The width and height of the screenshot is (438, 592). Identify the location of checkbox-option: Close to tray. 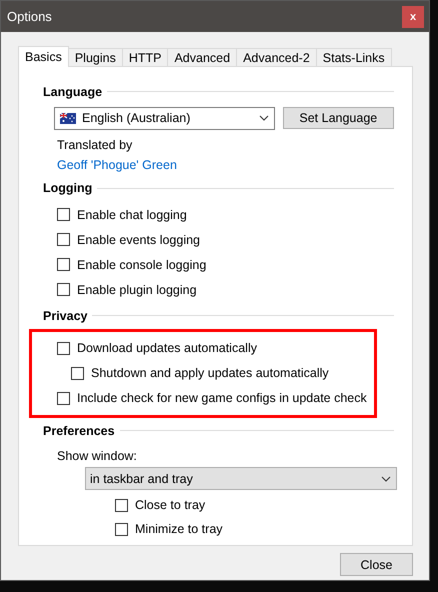
(254, 505).